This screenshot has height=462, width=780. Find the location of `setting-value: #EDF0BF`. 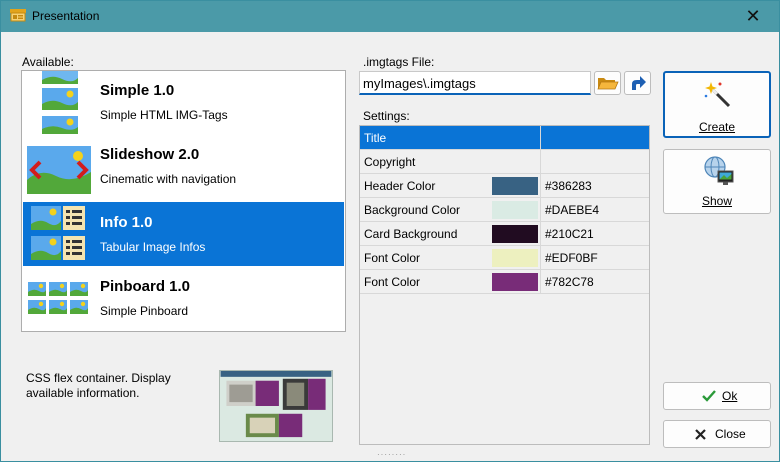

setting-value: #EDF0BF is located at coordinates (594, 257).